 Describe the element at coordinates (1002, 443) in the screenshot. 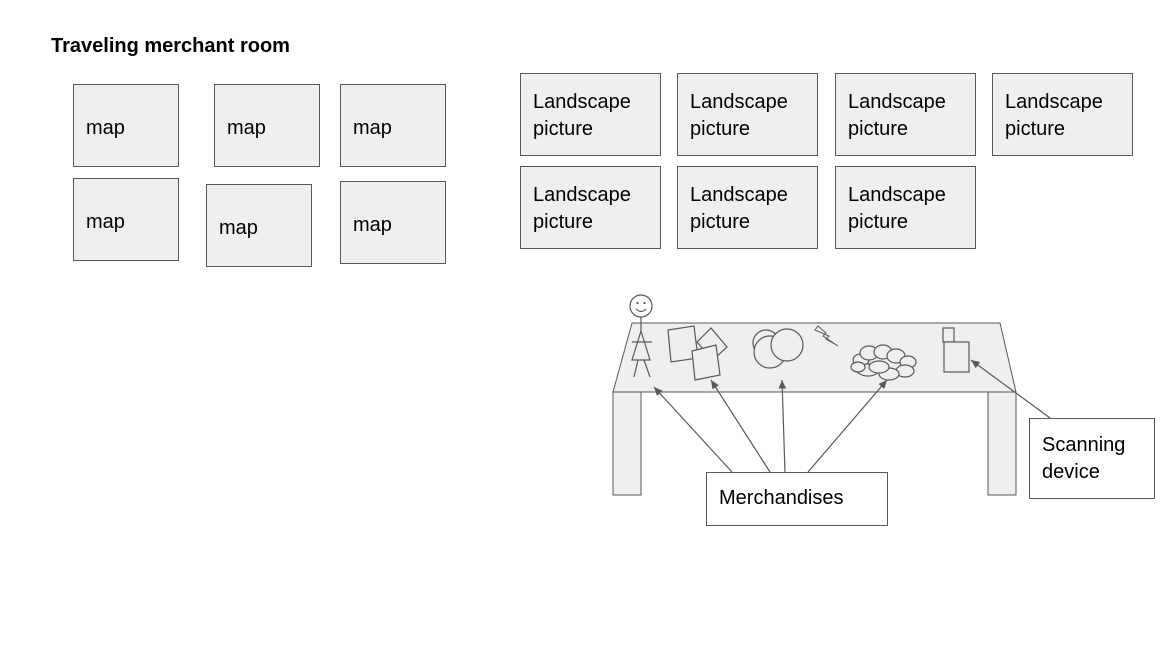

I see `table-leg-right` at that location.